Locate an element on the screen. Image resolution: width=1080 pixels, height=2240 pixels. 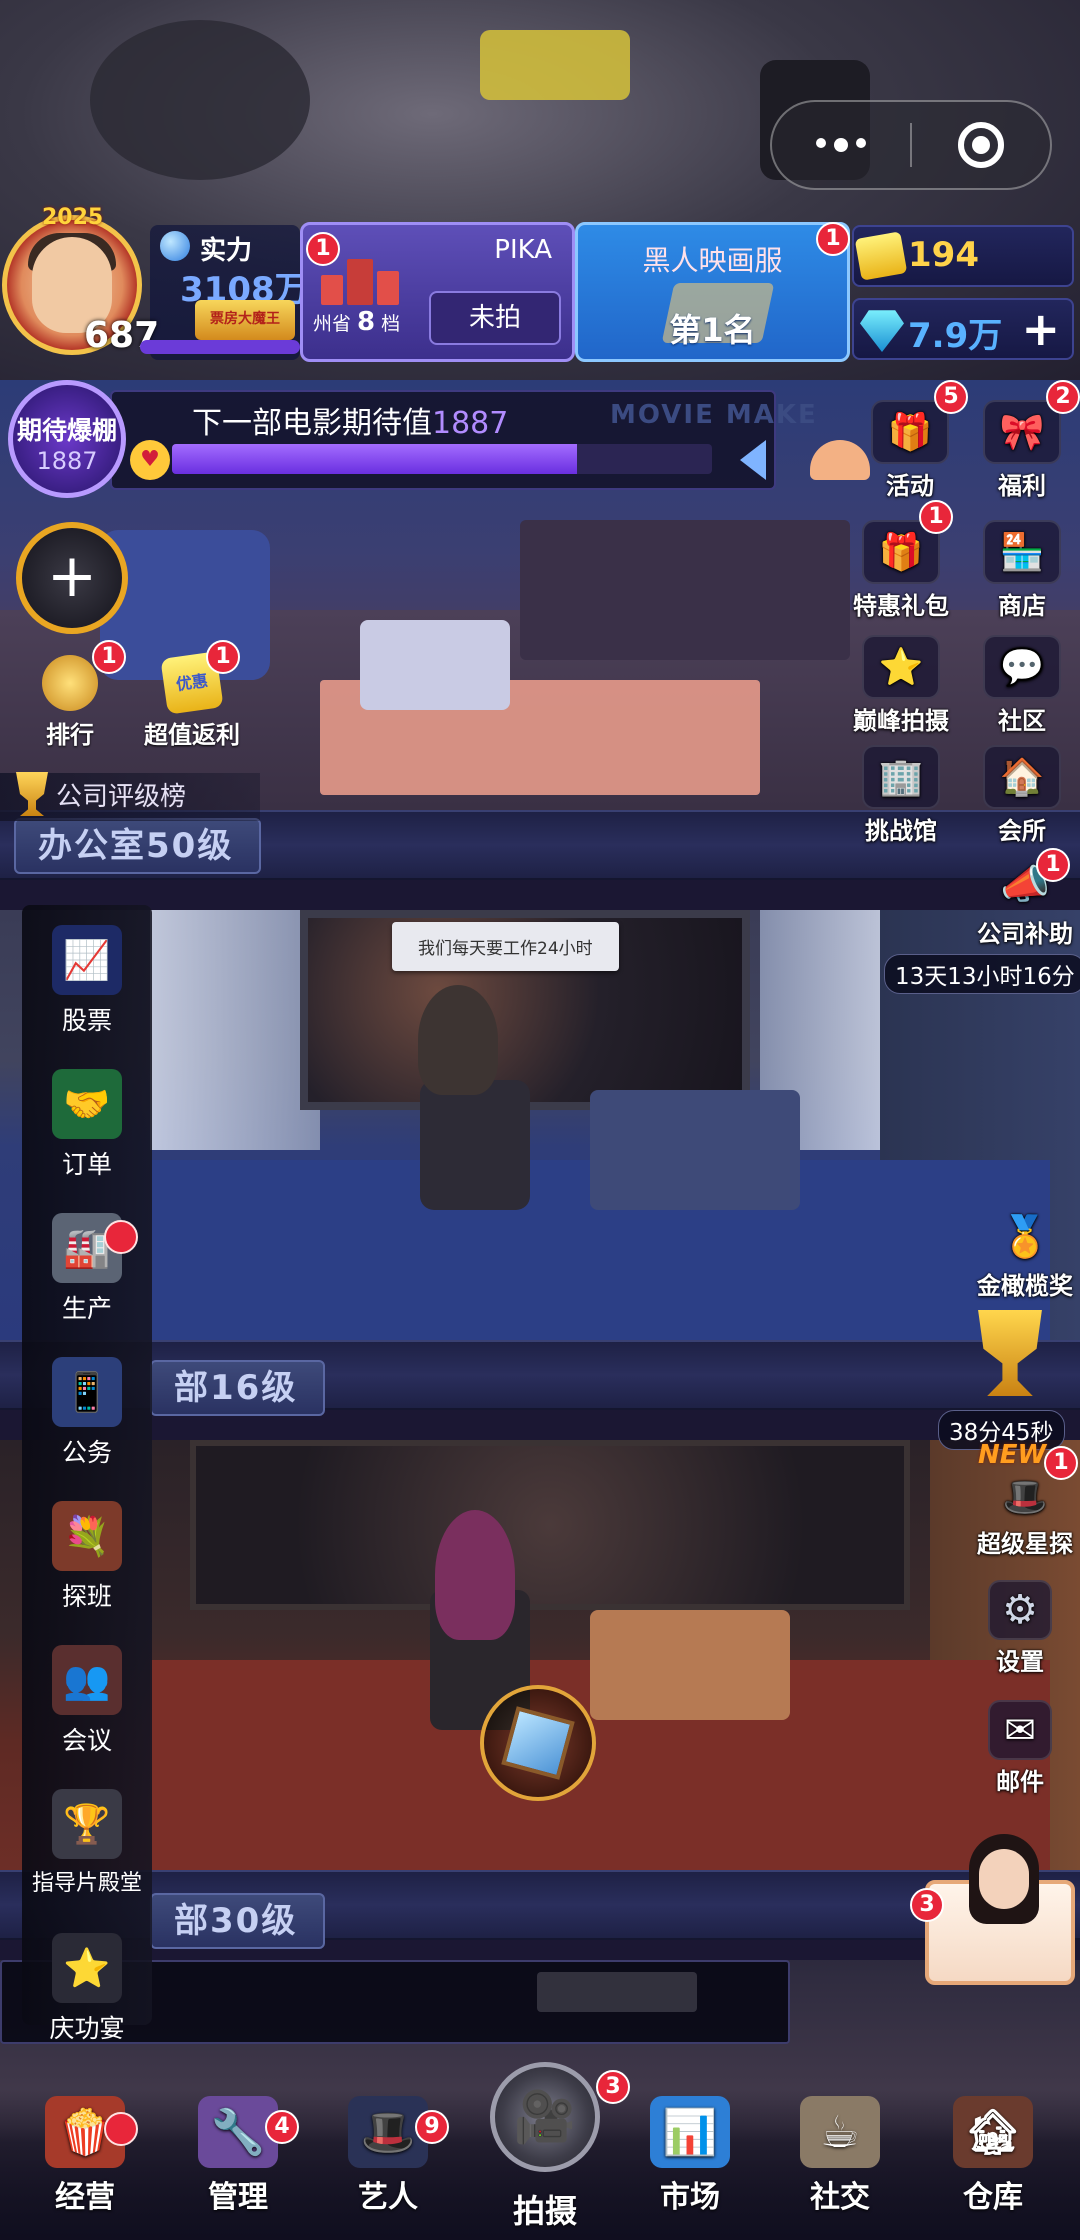
server-rank-card: 黑人映画服 第1名 is located at coordinates (712, 292).